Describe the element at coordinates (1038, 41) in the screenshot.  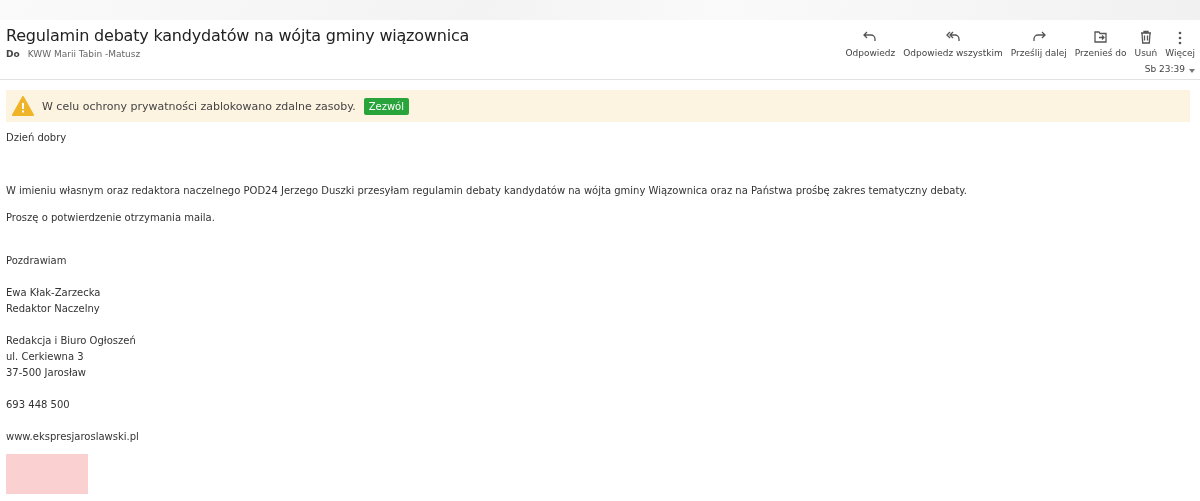
I see `toolbar-button: Prześlij dalej` at that location.